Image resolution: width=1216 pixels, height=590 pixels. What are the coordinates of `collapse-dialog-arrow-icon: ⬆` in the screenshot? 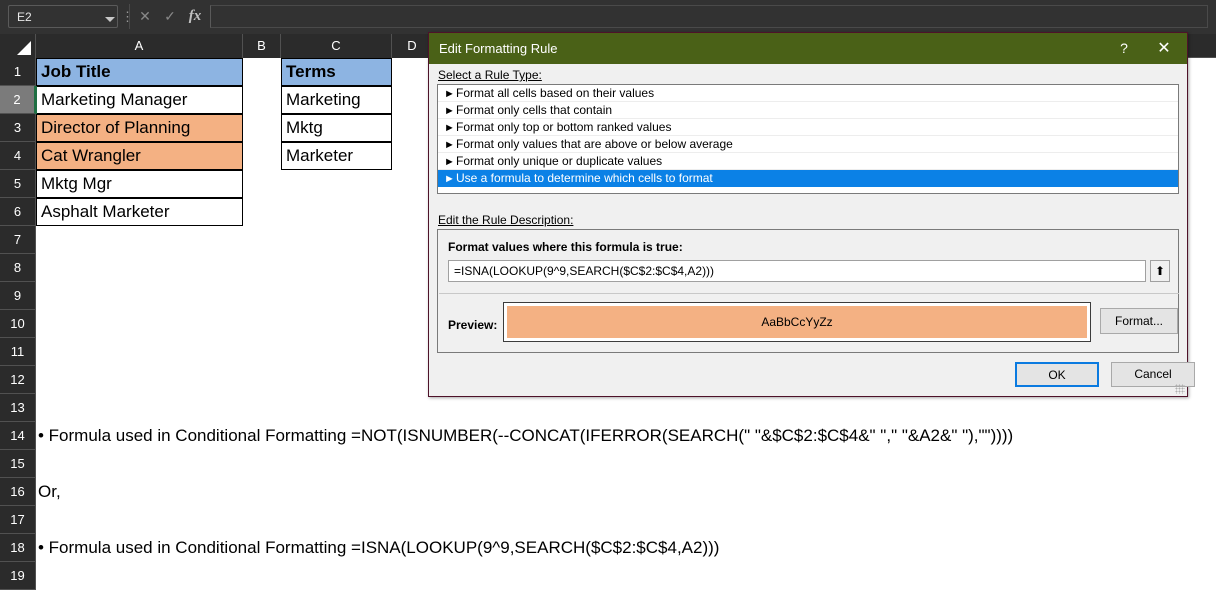 It's located at (1160, 271).